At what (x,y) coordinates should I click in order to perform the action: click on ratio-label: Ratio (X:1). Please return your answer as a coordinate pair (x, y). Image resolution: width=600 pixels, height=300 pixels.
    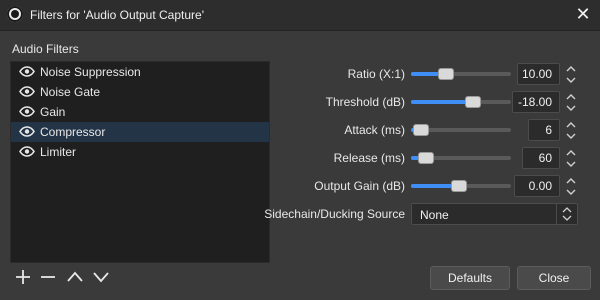
    Looking at the image, I should click on (376, 74).